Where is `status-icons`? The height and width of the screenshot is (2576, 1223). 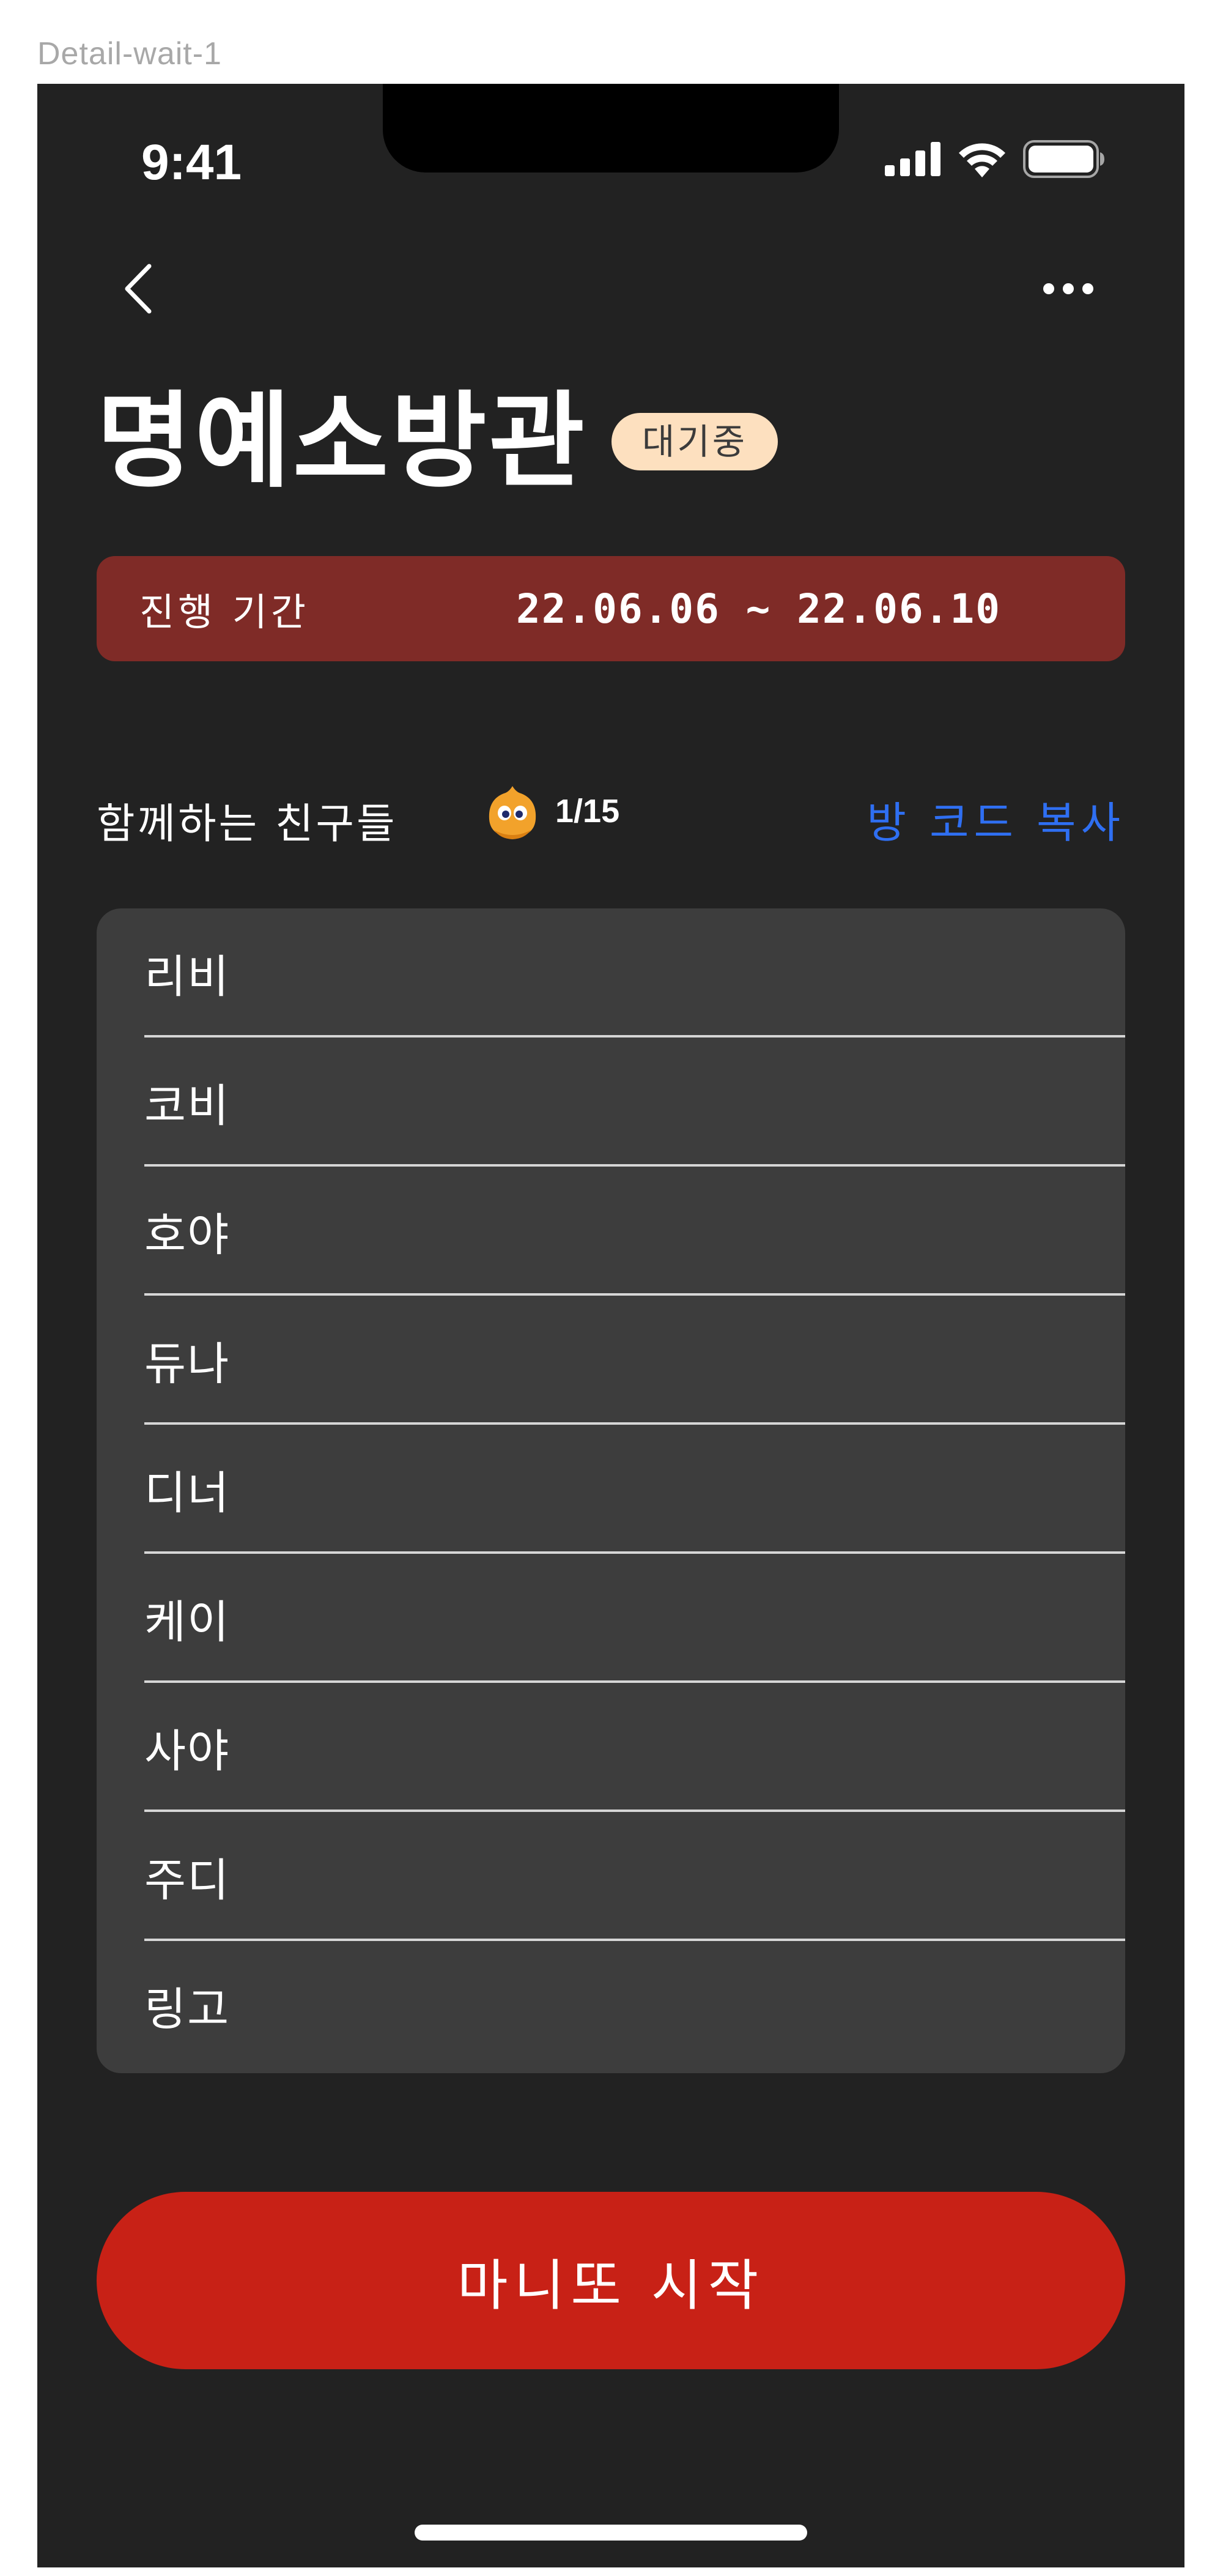
status-icons is located at coordinates (995, 159).